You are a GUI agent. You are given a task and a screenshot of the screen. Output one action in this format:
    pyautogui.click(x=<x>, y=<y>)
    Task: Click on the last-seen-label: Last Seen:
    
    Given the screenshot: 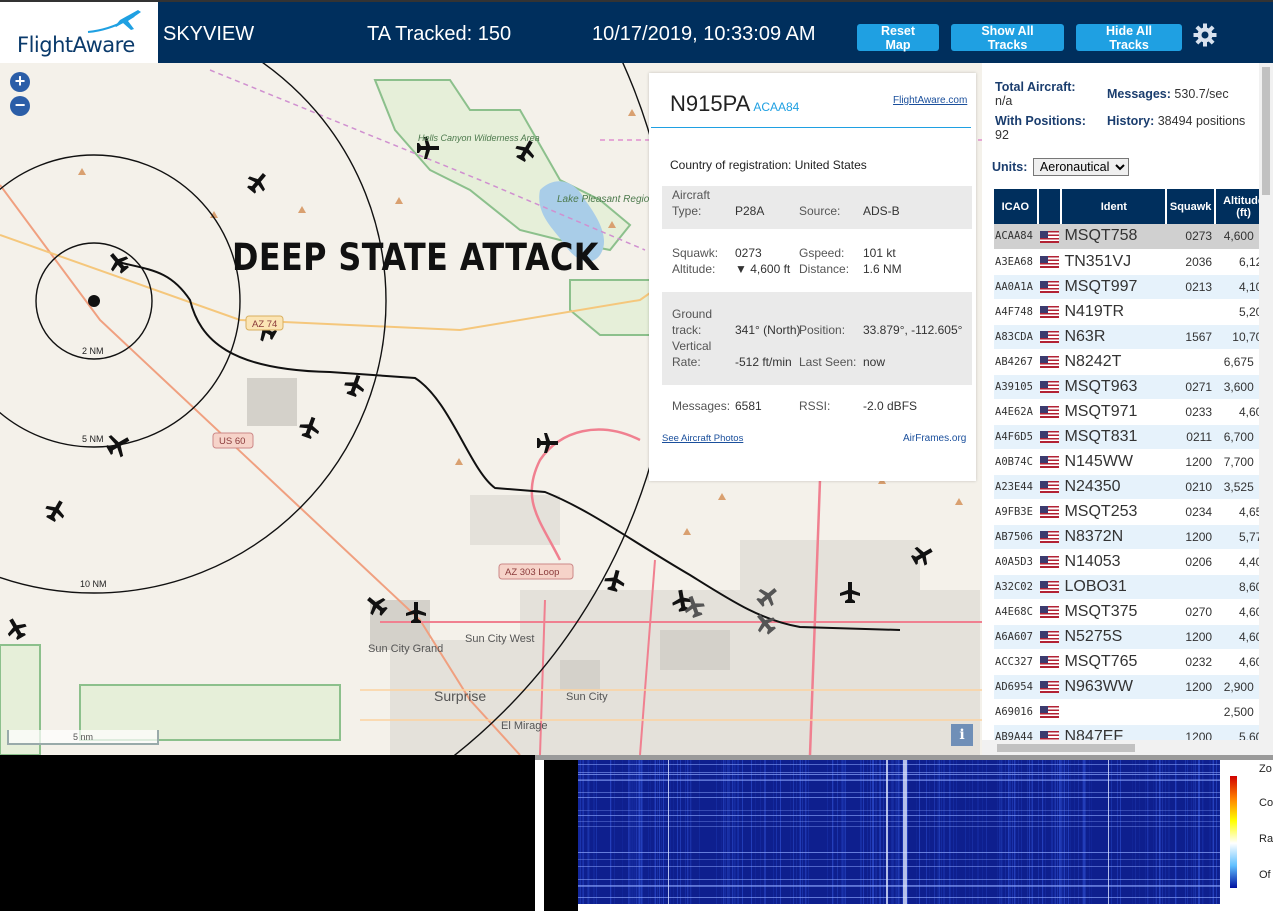 What is the action you would take?
    pyautogui.click(x=828, y=362)
    